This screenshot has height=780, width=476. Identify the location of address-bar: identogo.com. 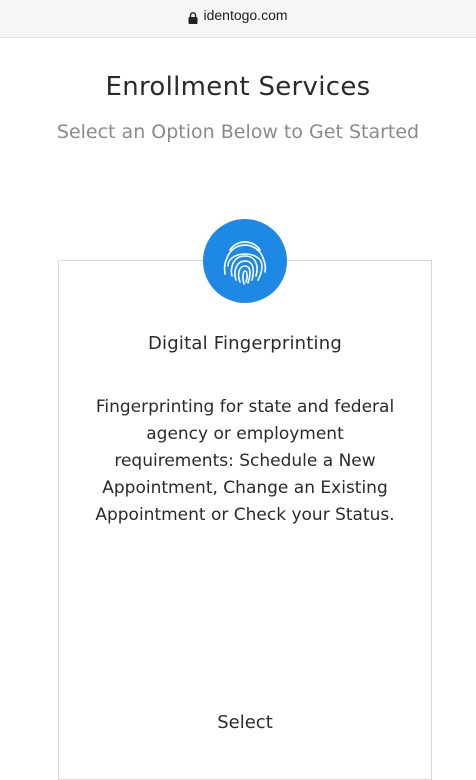
(238, 15).